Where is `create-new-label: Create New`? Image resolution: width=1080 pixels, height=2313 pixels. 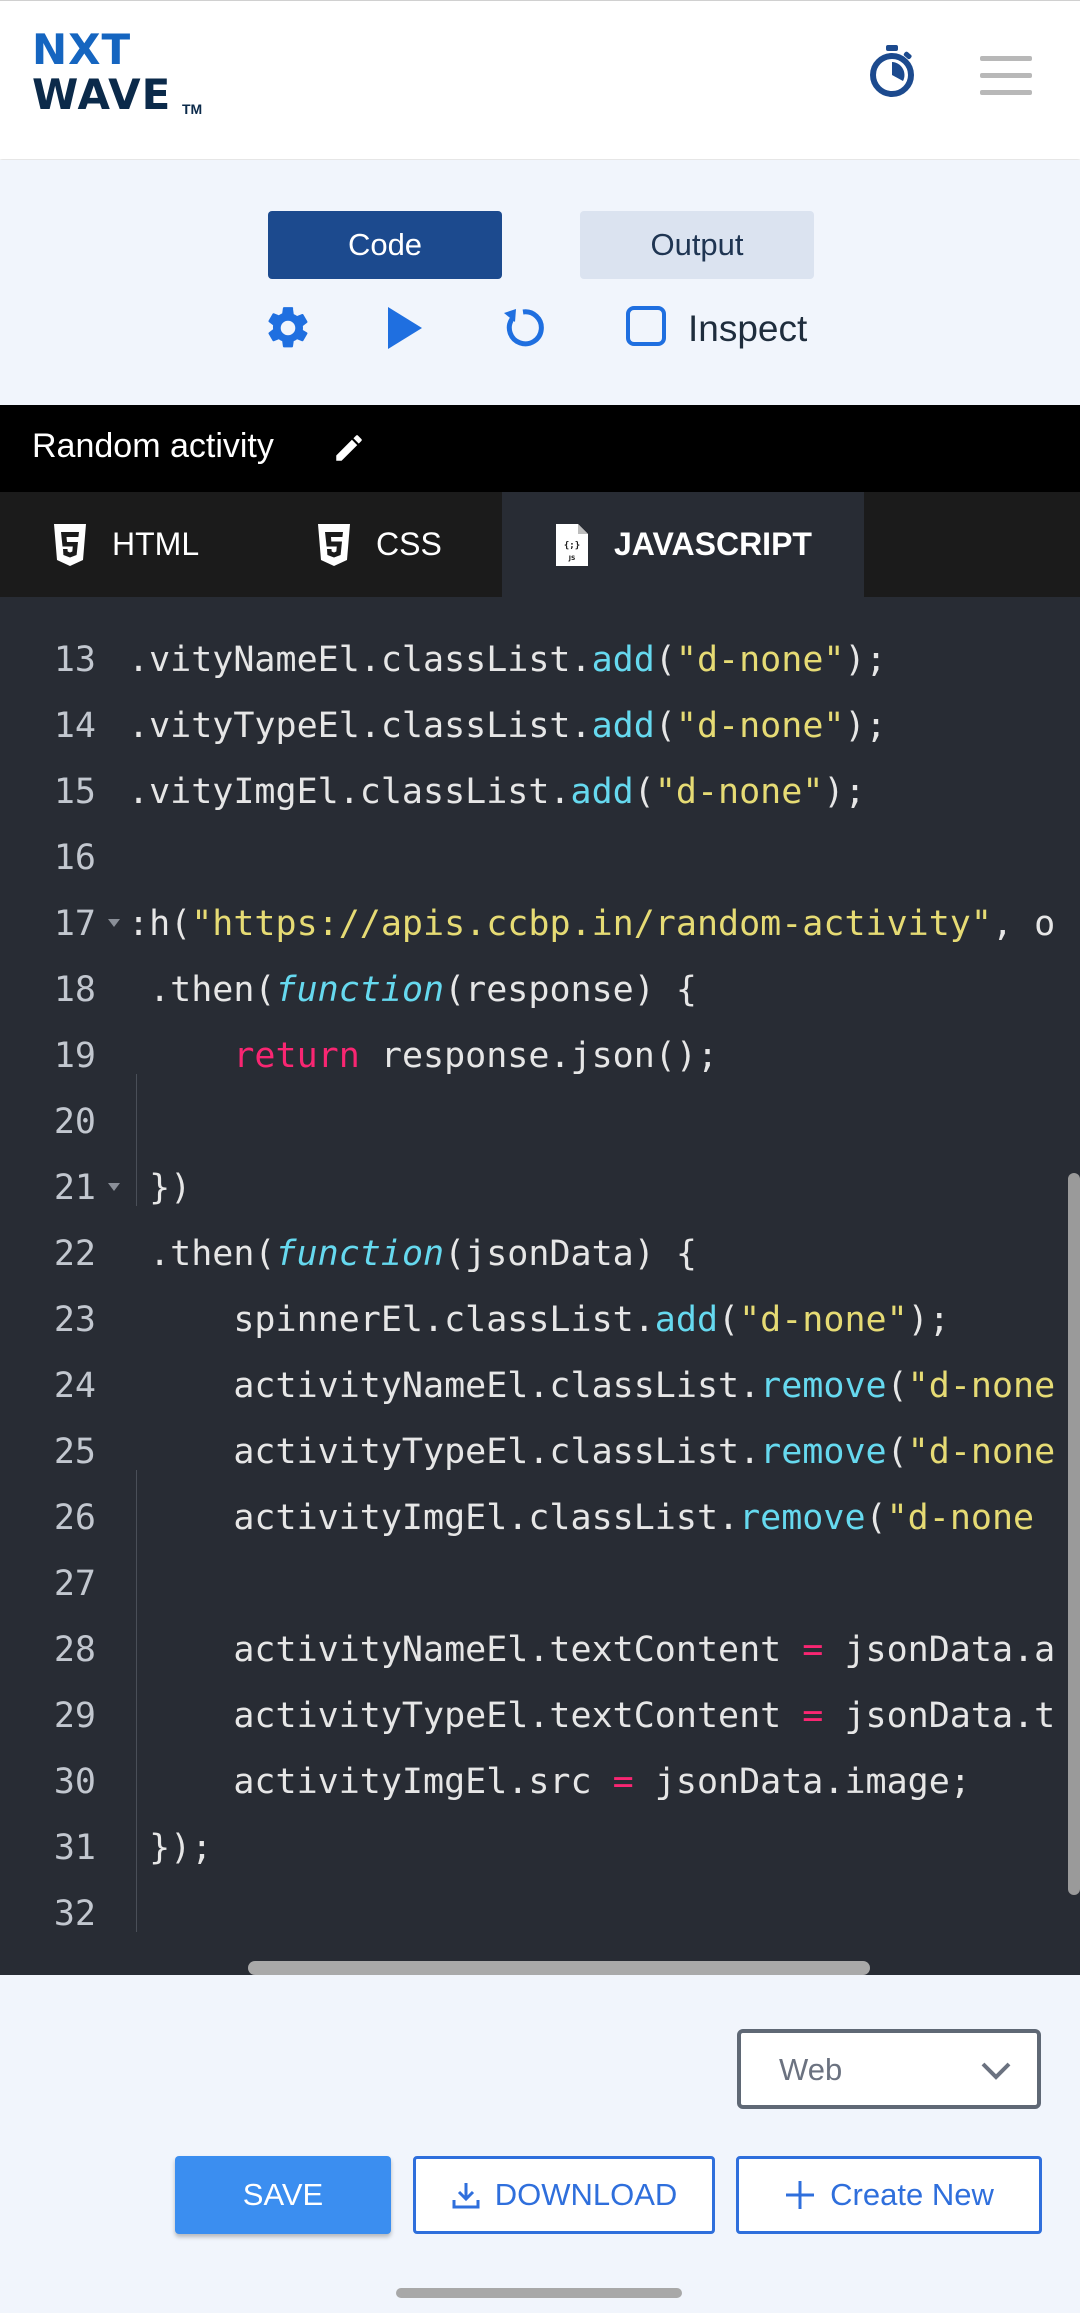 create-new-label: Create New is located at coordinates (912, 2194).